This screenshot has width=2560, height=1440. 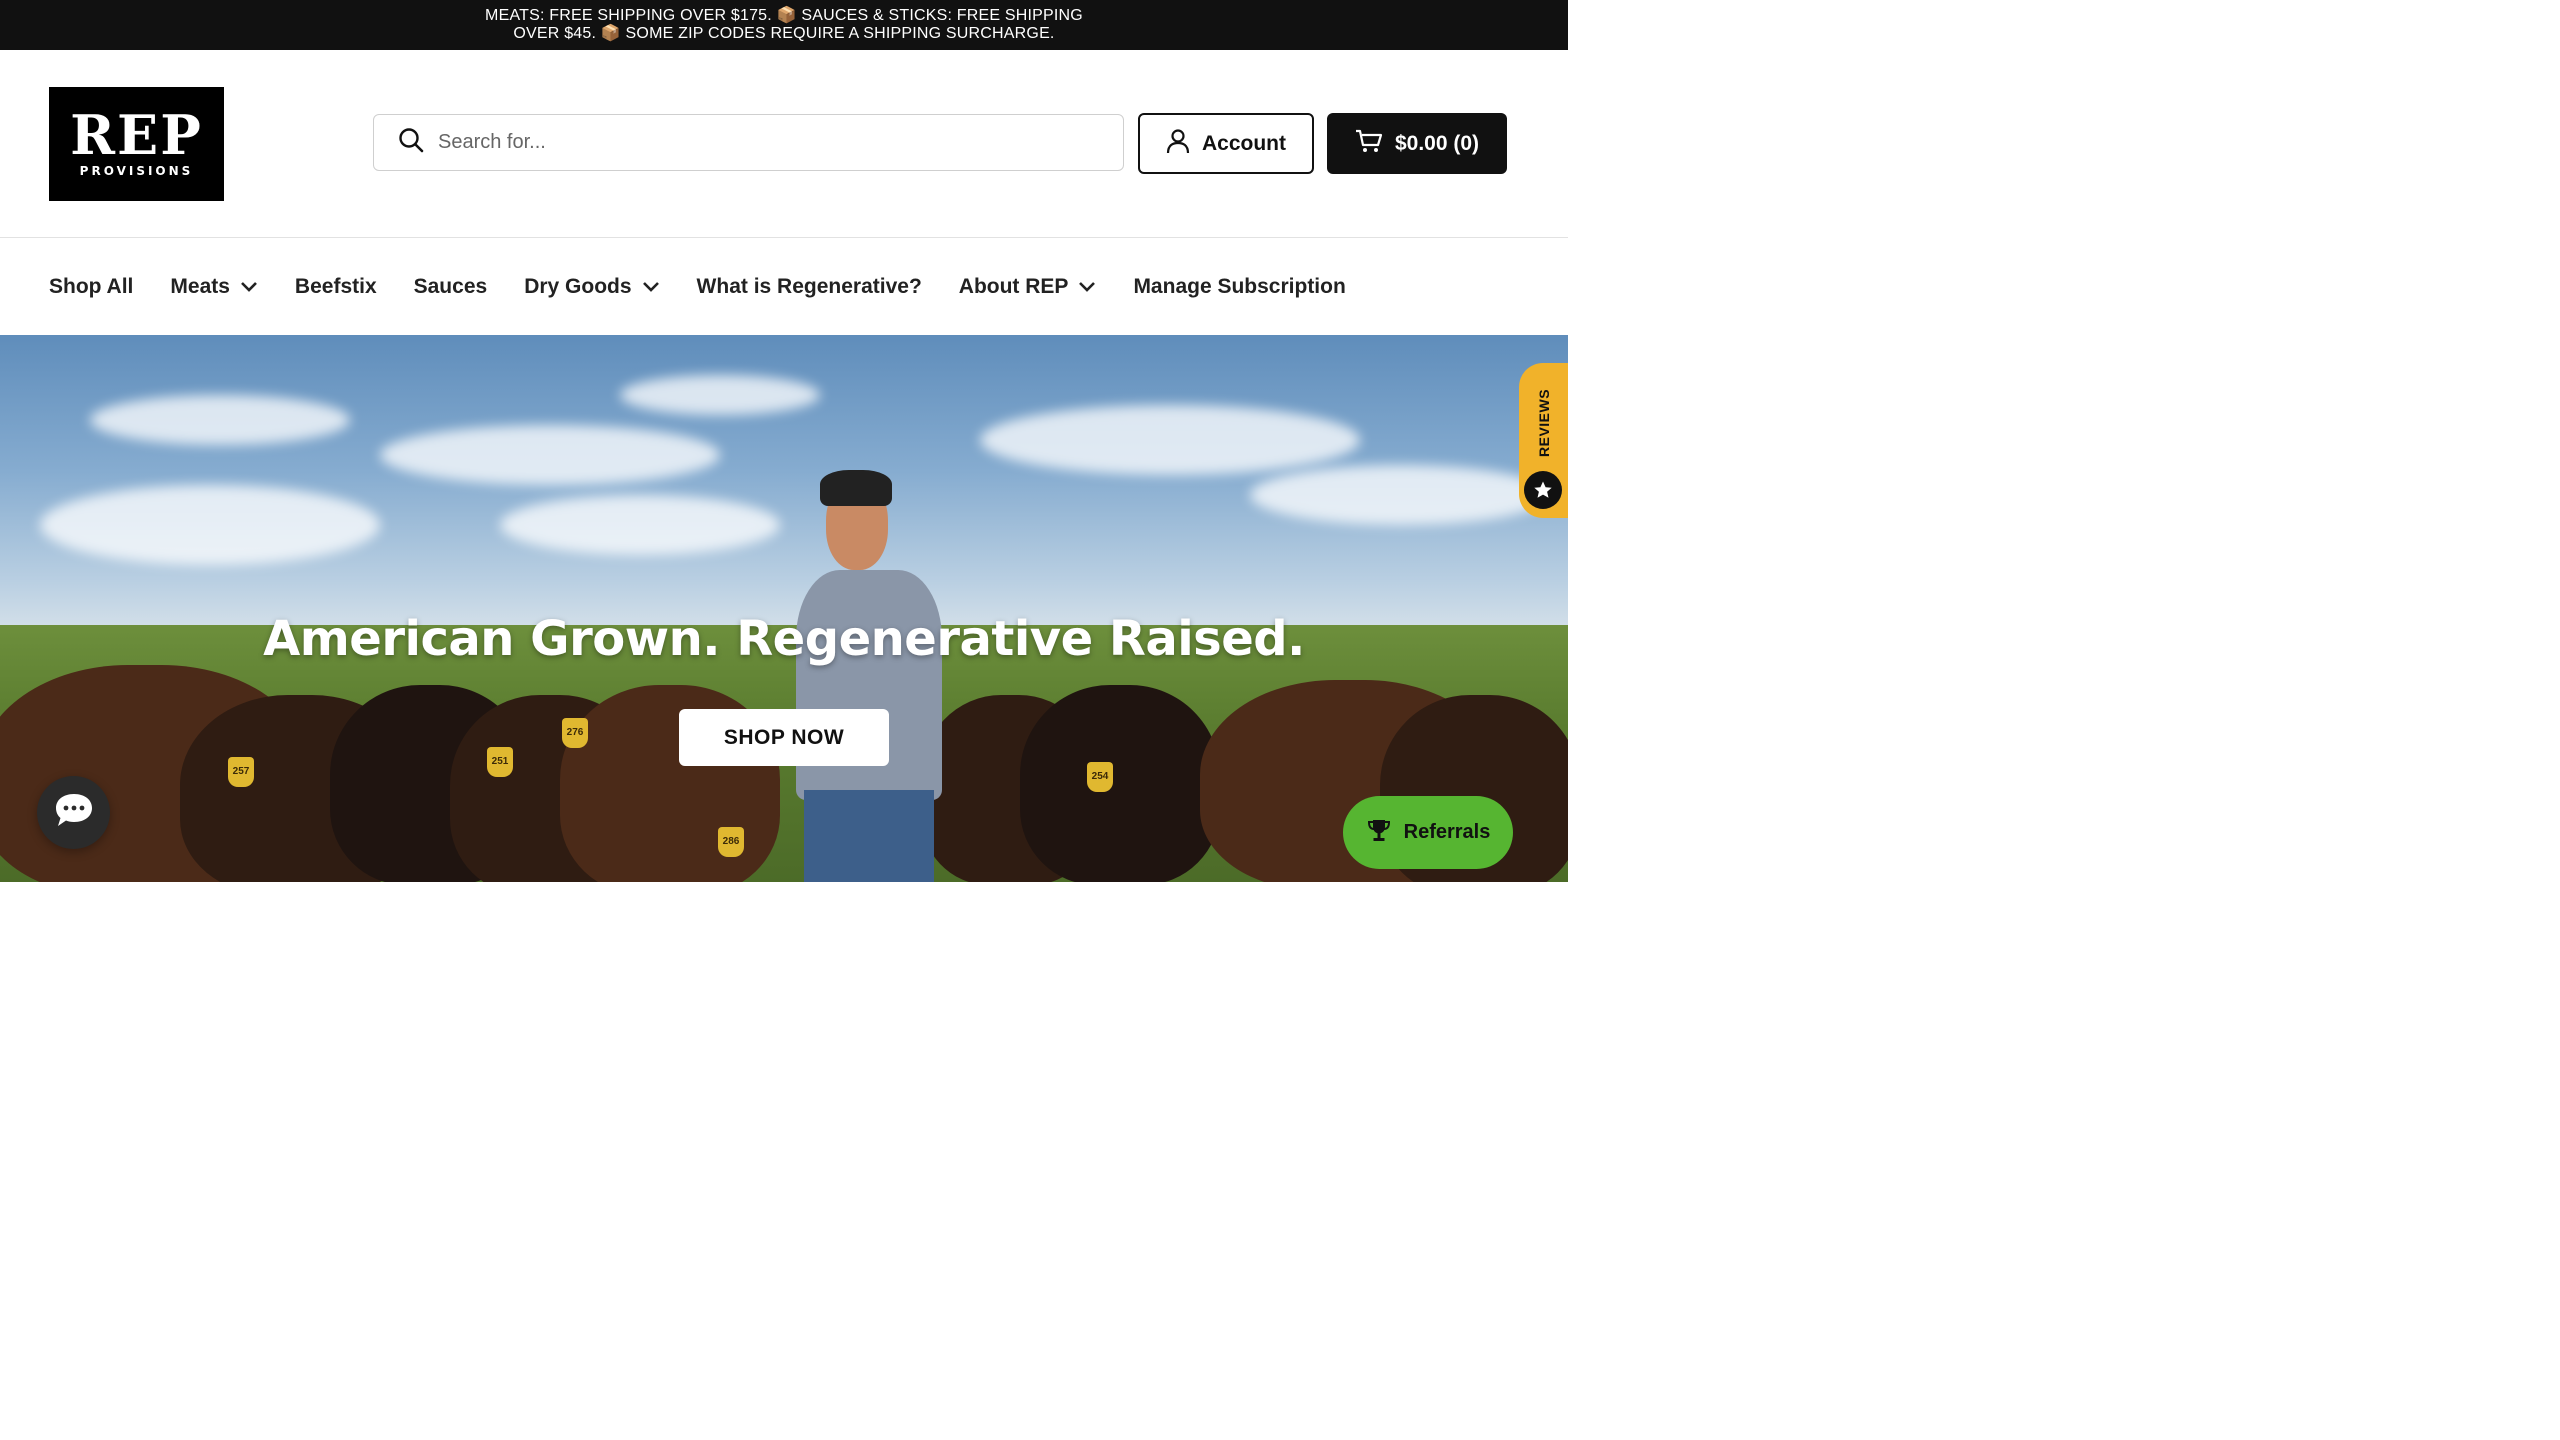 What do you see at coordinates (758, 142) in the screenshot?
I see `search-input` at bounding box center [758, 142].